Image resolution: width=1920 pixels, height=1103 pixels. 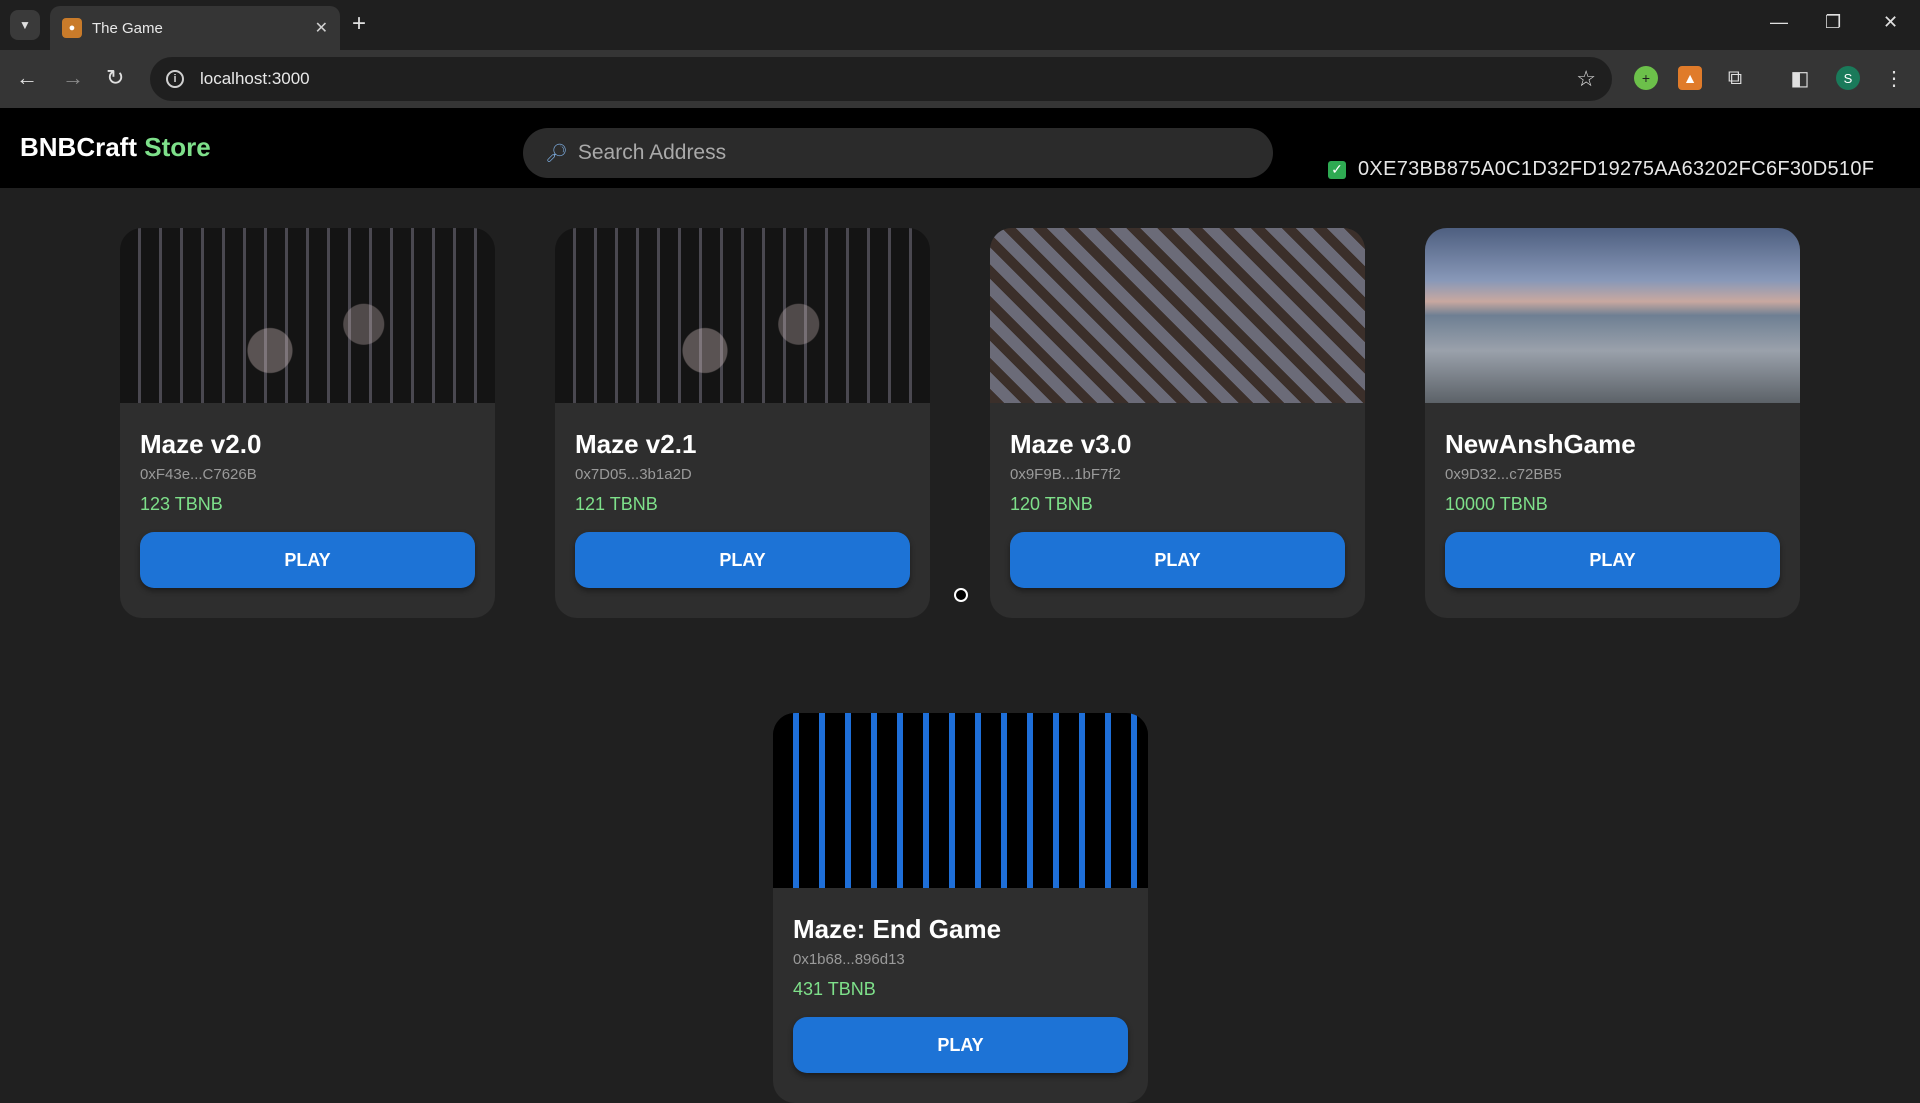 I want to click on search-icon: 🔎︎, so click(x=556, y=152).